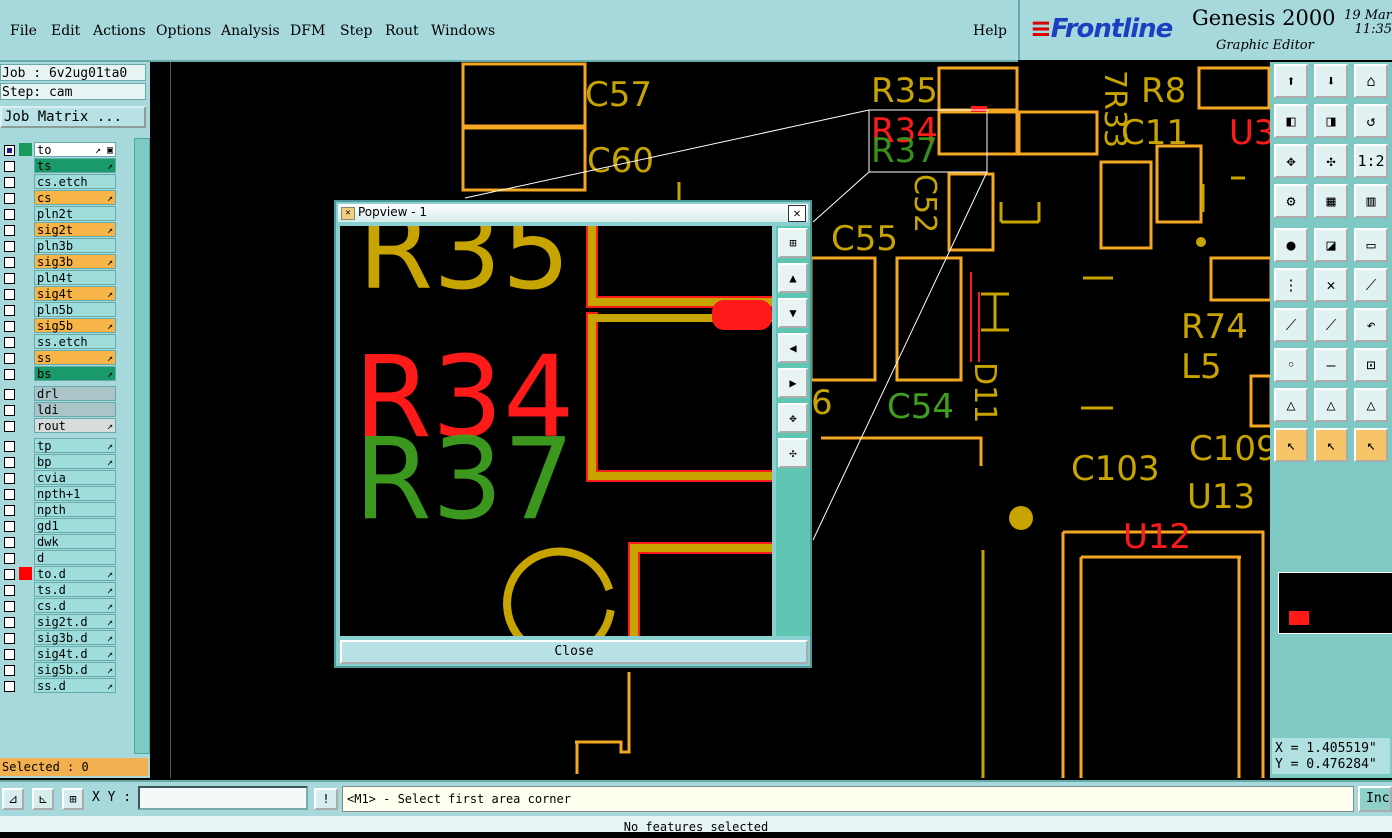  Describe the element at coordinates (75, 325) in the screenshot. I see `layer-name: sig5b ↗` at that location.